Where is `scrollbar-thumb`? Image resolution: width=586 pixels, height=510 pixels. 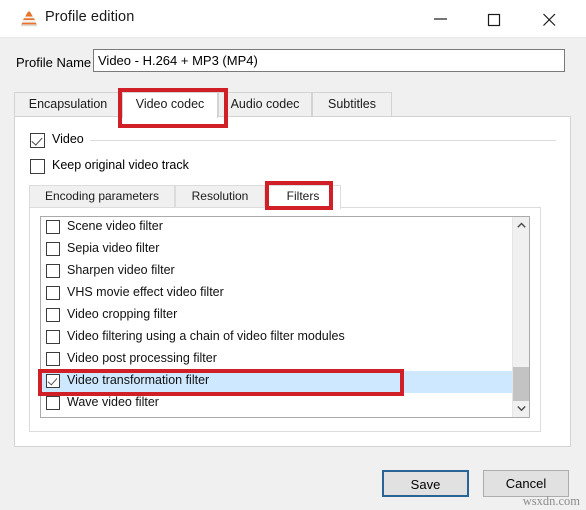
scrollbar-thumb is located at coordinates (521, 384).